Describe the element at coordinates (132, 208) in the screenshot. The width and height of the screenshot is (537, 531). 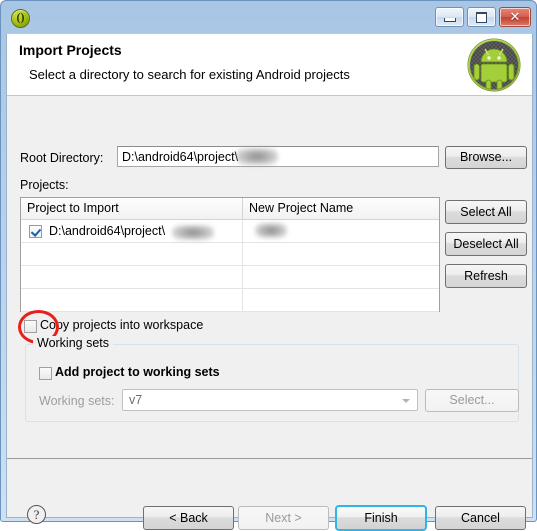
I see `column-header-project-to-import: Project to Import` at that location.